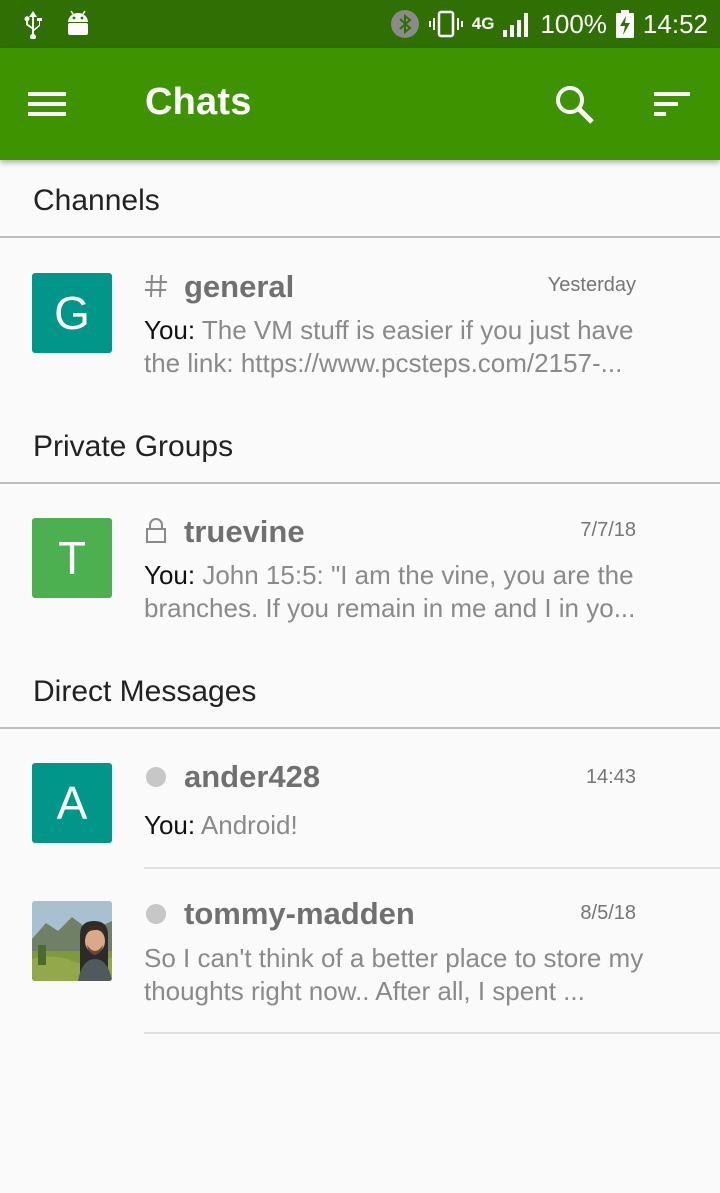 The height and width of the screenshot is (1193, 720). I want to click on section-title: Channels, so click(96, 200).